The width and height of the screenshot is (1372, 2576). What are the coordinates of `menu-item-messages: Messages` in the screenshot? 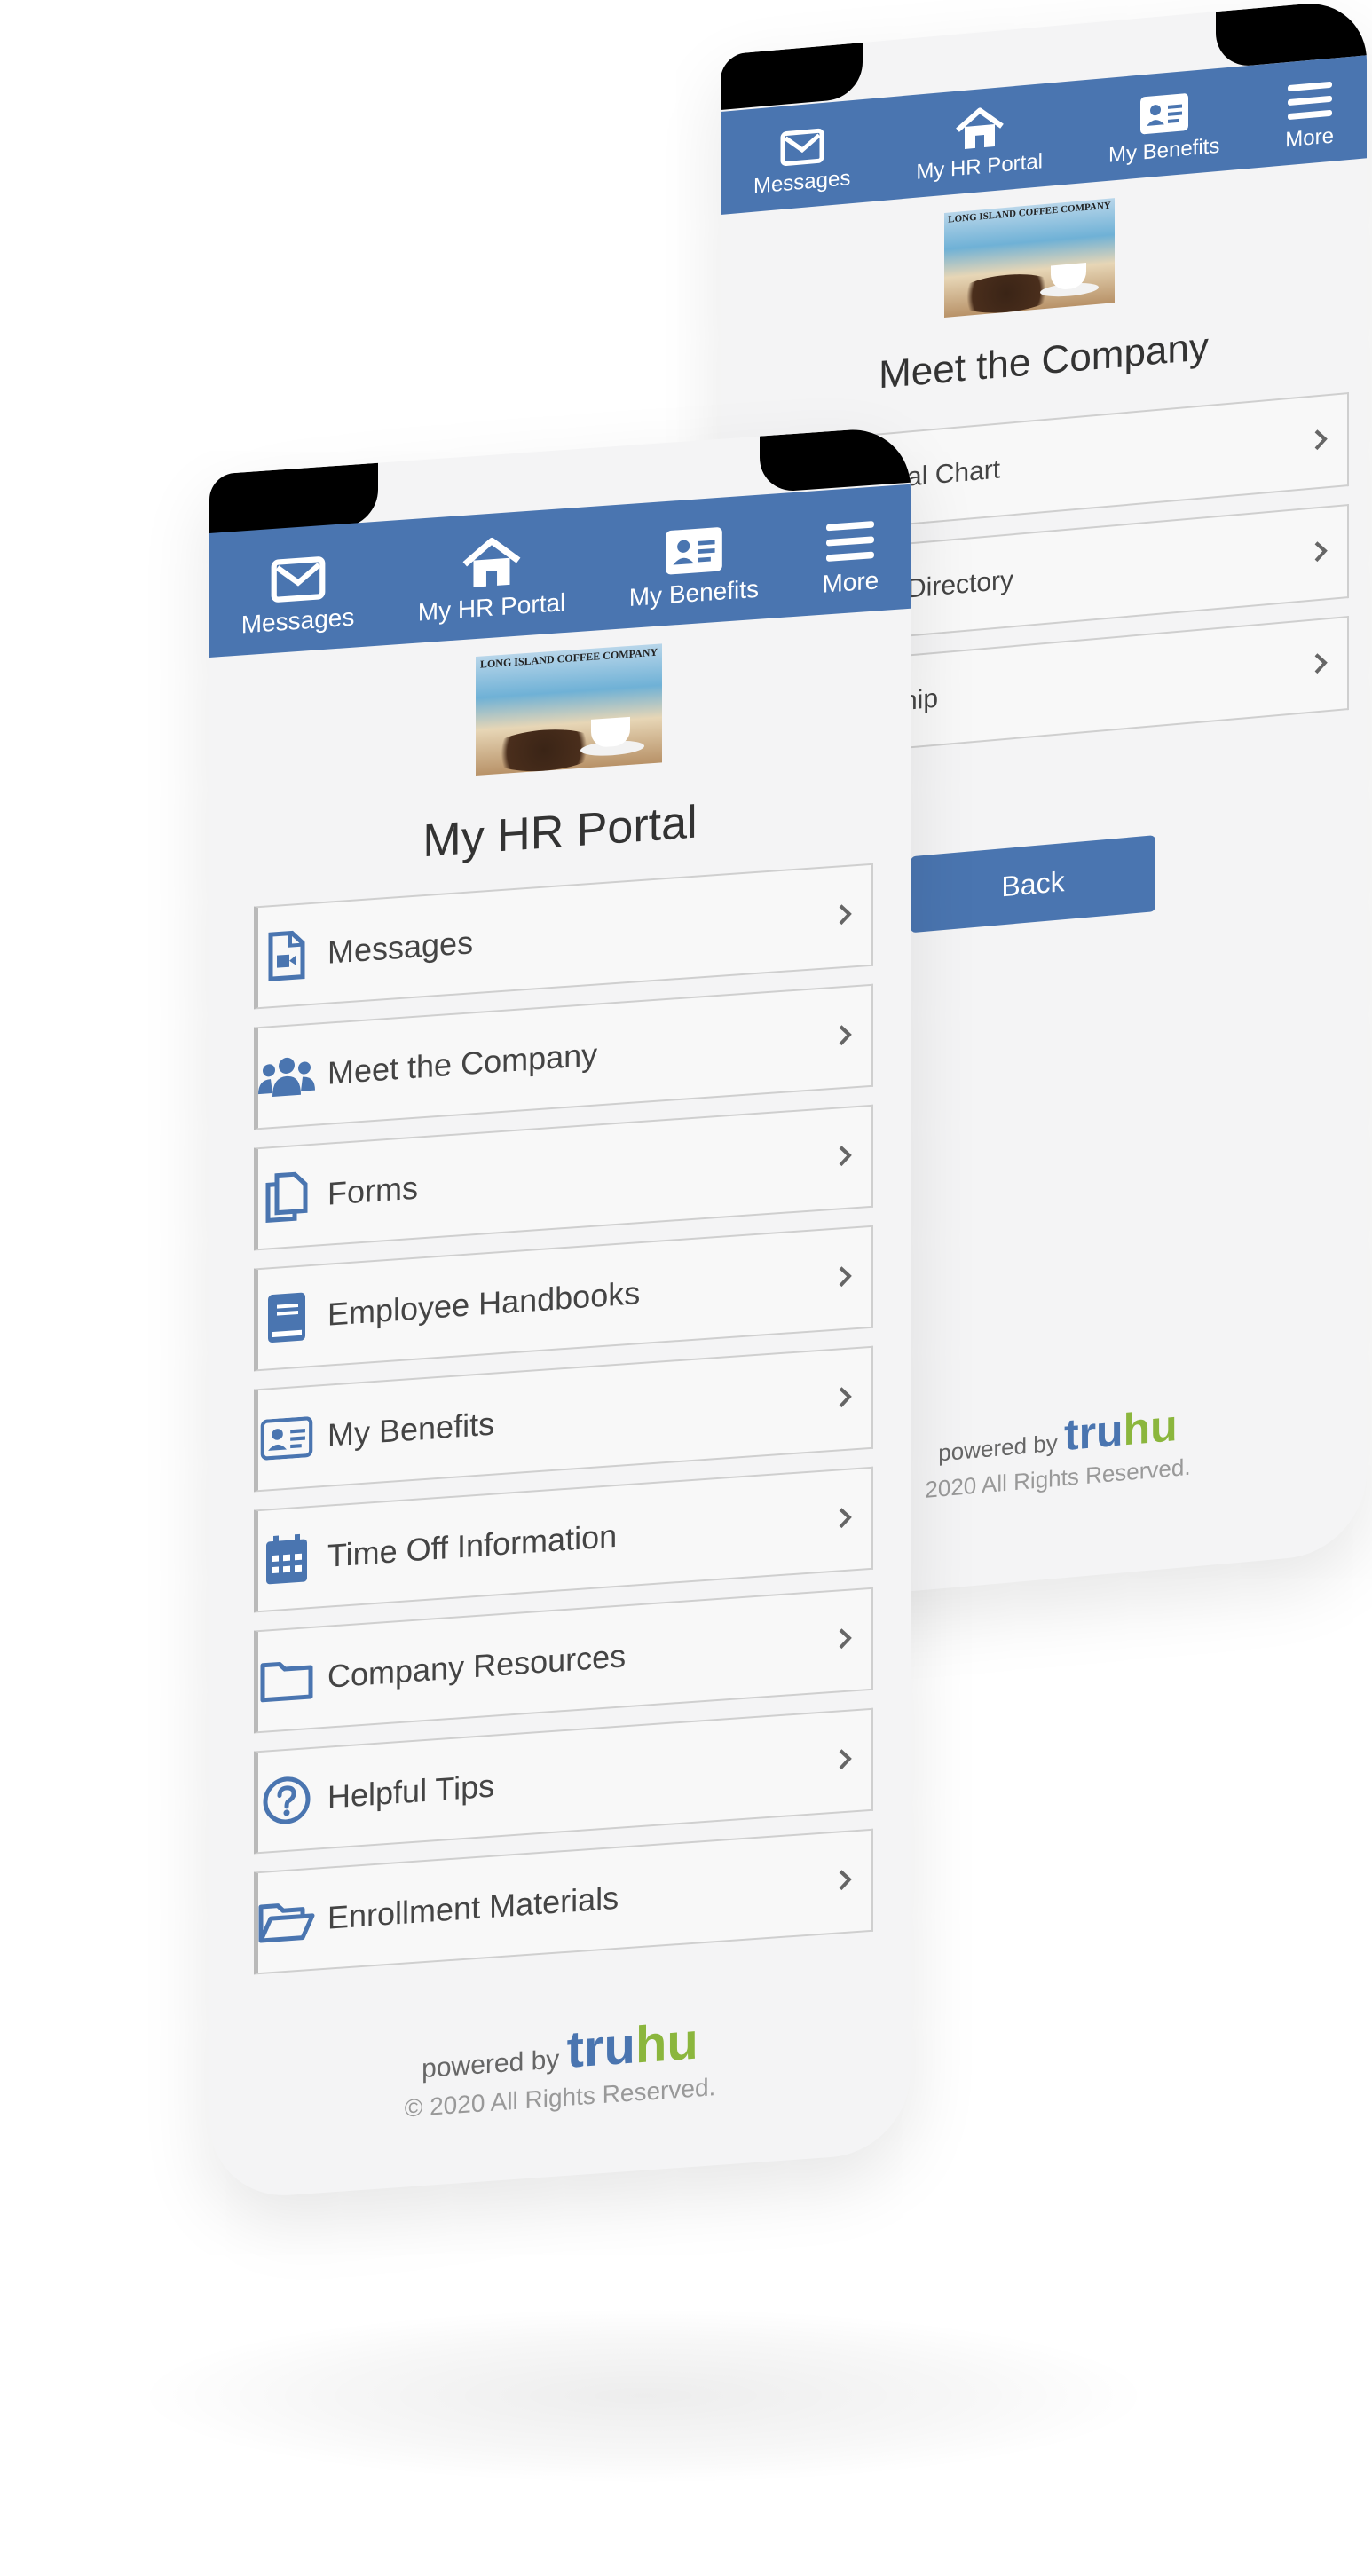 It's located at (564, 936).